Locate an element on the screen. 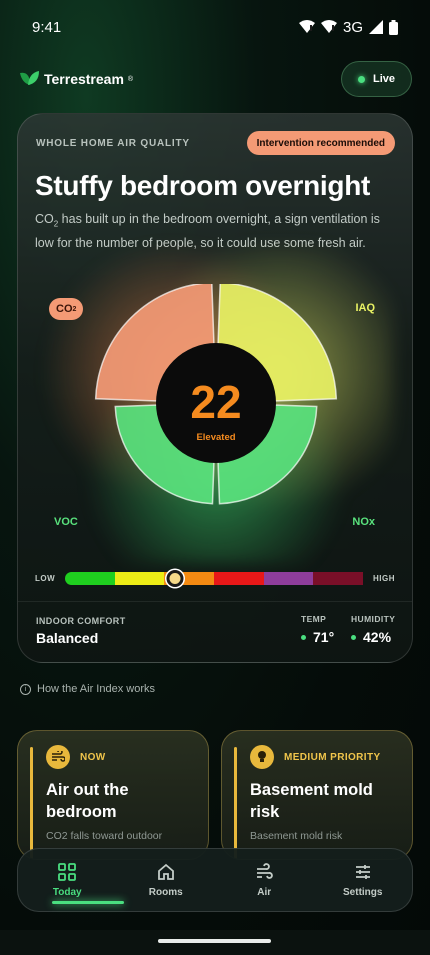  nox-label: NOx is located at coordinates (363, 522).